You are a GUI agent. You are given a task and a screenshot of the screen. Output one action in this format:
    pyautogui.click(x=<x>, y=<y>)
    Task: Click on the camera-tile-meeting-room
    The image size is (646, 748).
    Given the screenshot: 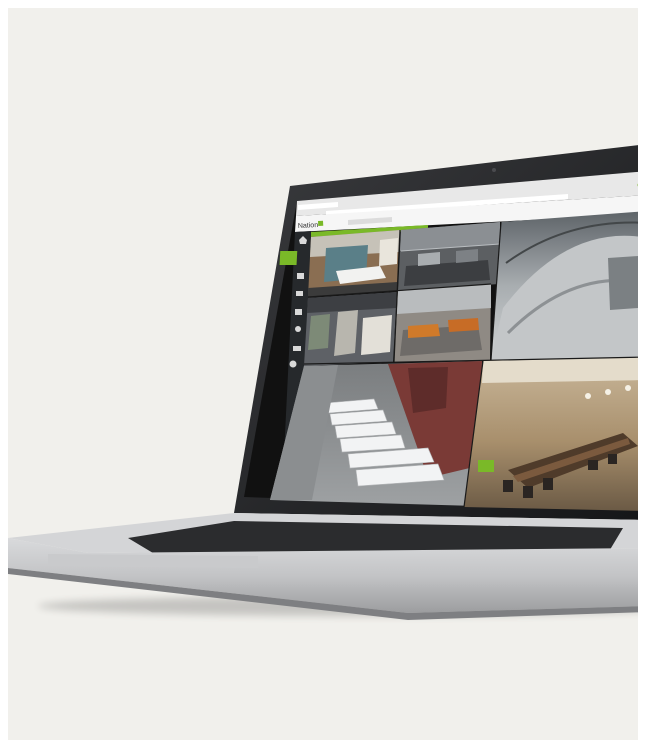 What is the action you would take?
    pyautogui.click(x=354, y=263)
    